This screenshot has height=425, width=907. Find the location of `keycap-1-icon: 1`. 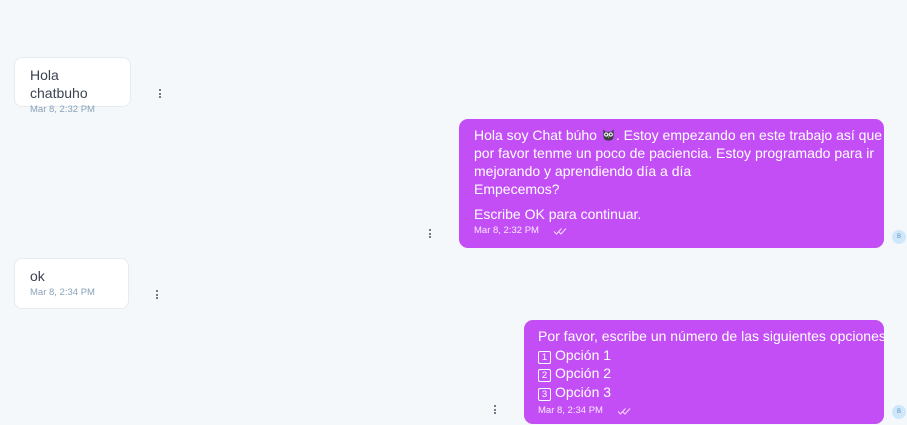

keycap-1-icon: 1 is located at coordinates (544, 357).